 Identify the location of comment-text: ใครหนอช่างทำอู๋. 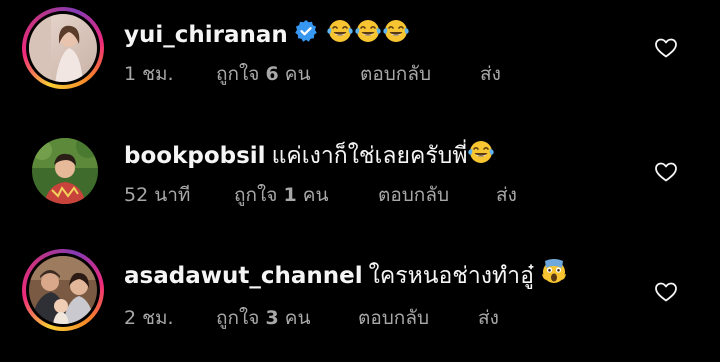
(451, 276).